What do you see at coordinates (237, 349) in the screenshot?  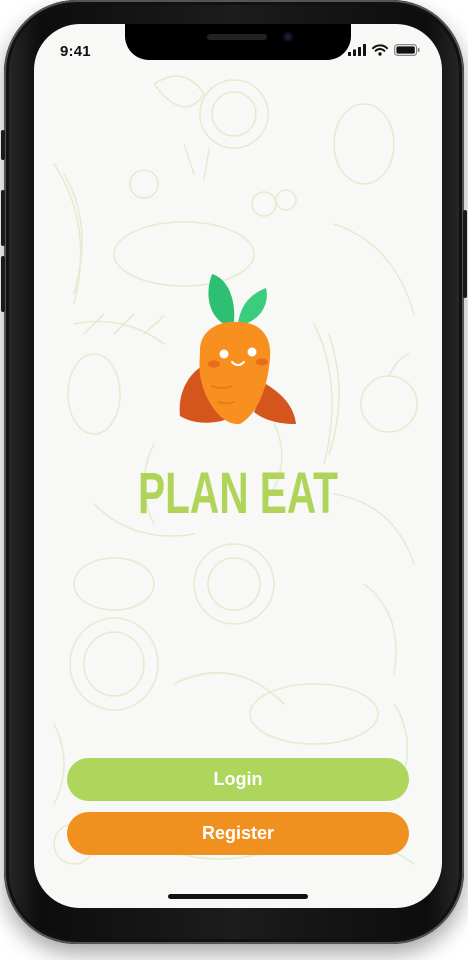 I see `carrot-mascot-icon` at bounding box center [237, 349].